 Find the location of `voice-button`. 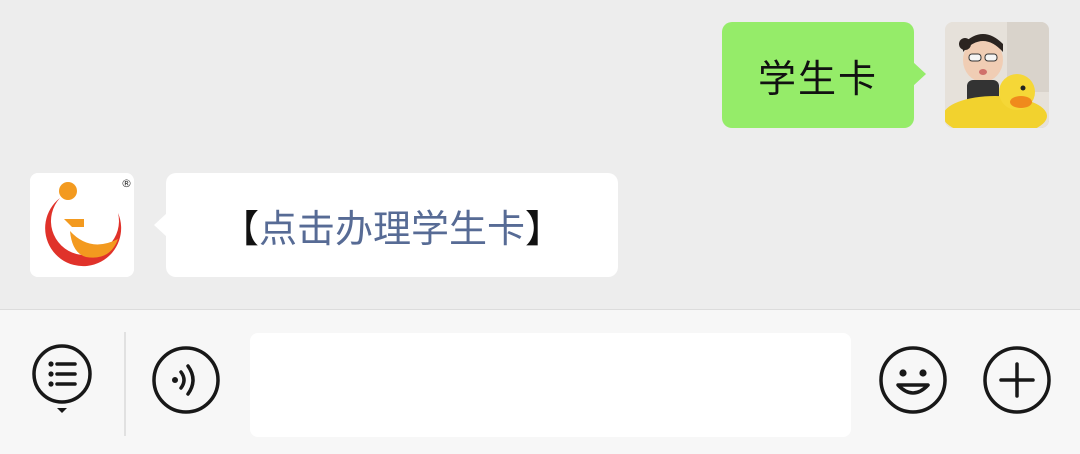

voice-button is located at coordinates (186, 380).